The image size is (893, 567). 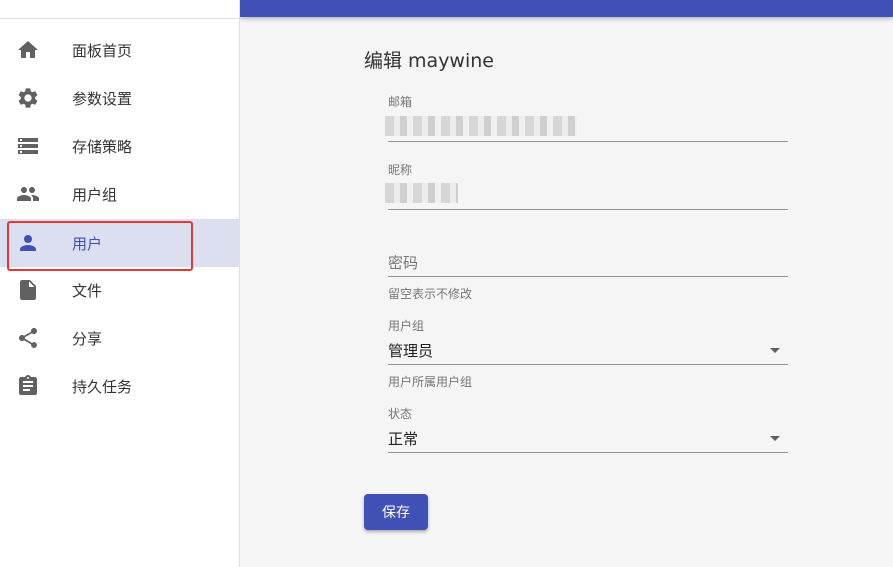 What do you see at coordinates (406, 326) in the screenshot?
I see `group-label: 用户组` at bounding box center [406, 326].